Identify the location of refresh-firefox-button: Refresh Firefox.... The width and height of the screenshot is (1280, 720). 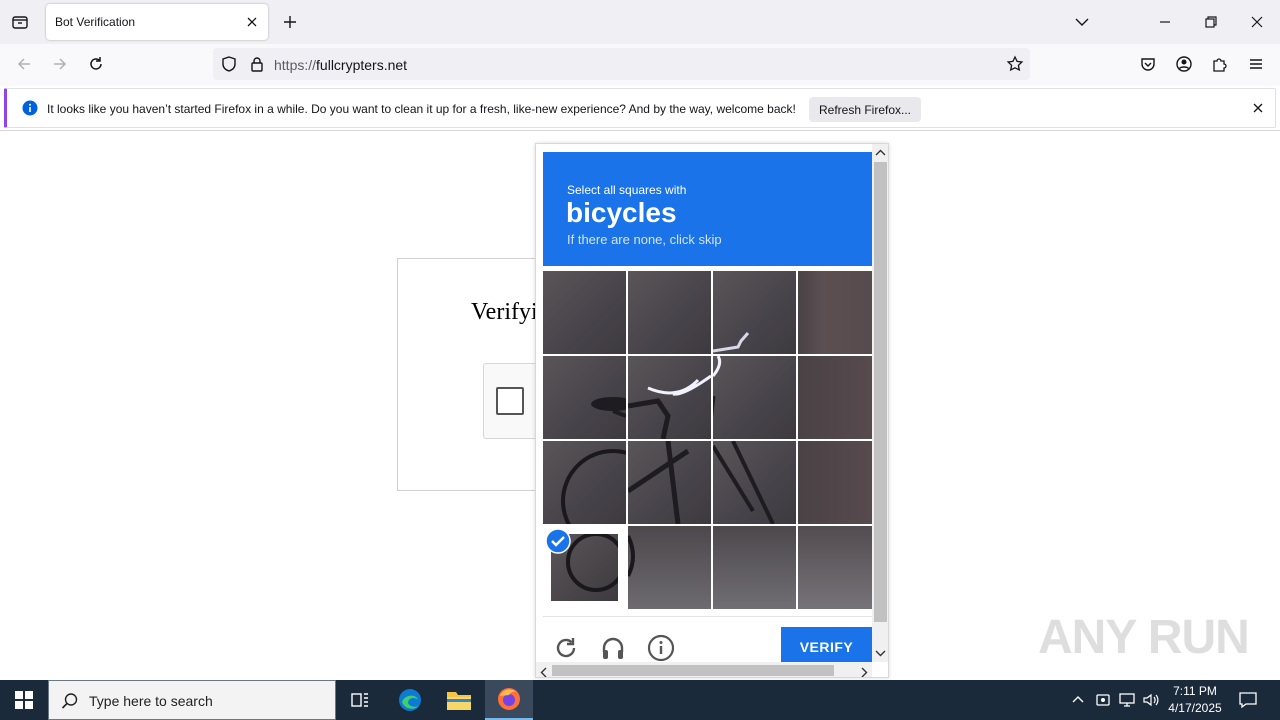
(865, 109).